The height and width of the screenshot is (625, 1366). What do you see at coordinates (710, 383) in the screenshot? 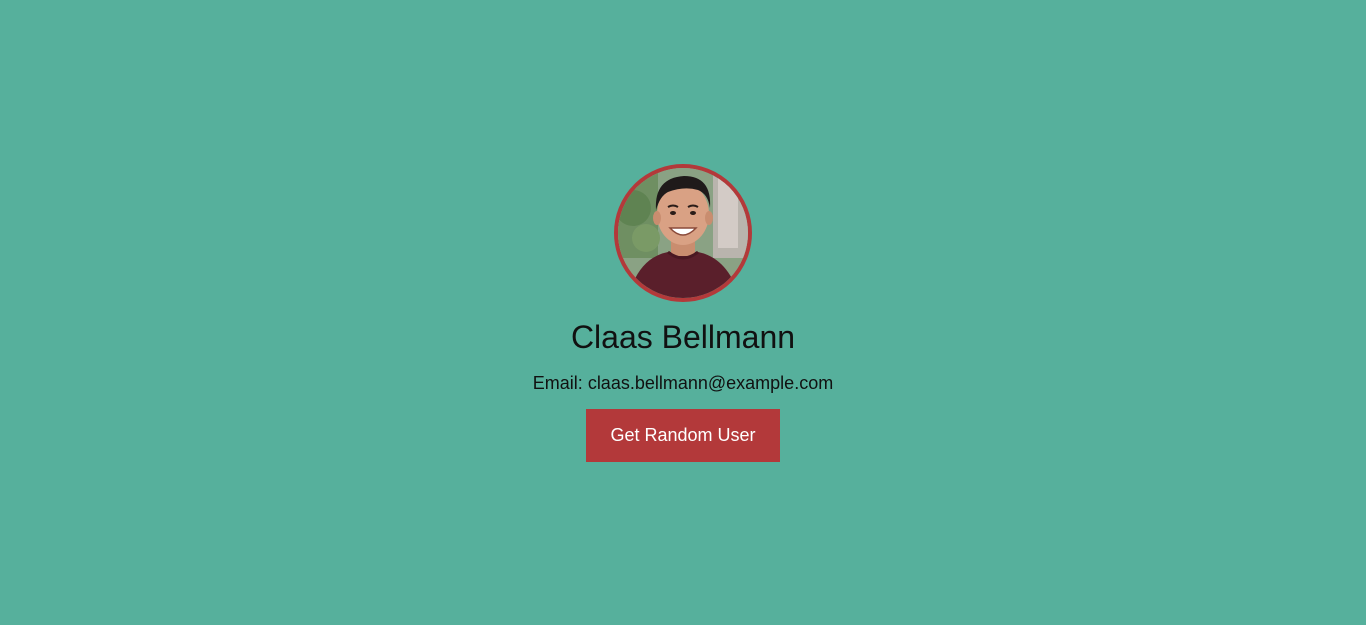
I see `user-email: claas.bellmann@example.com` at bounding box center [710, 383].